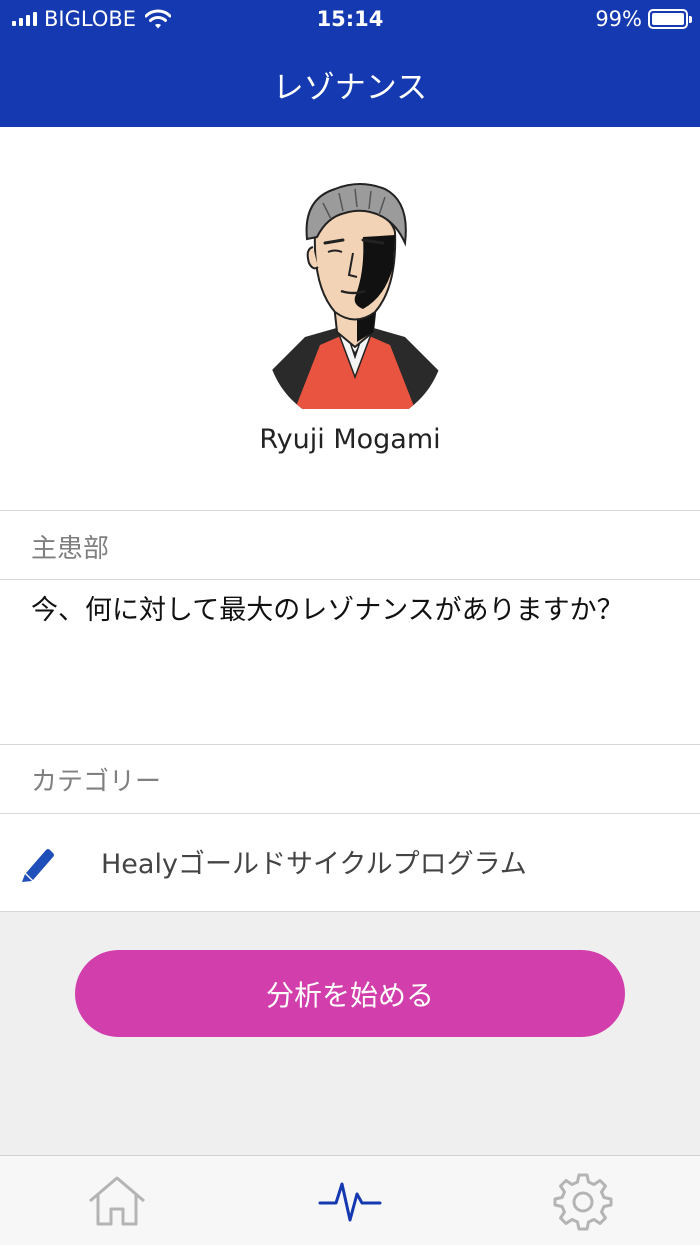  Describe the element at coordinates (618, 19) in the screenshot. I see `battery-percent: 99%` at that location.